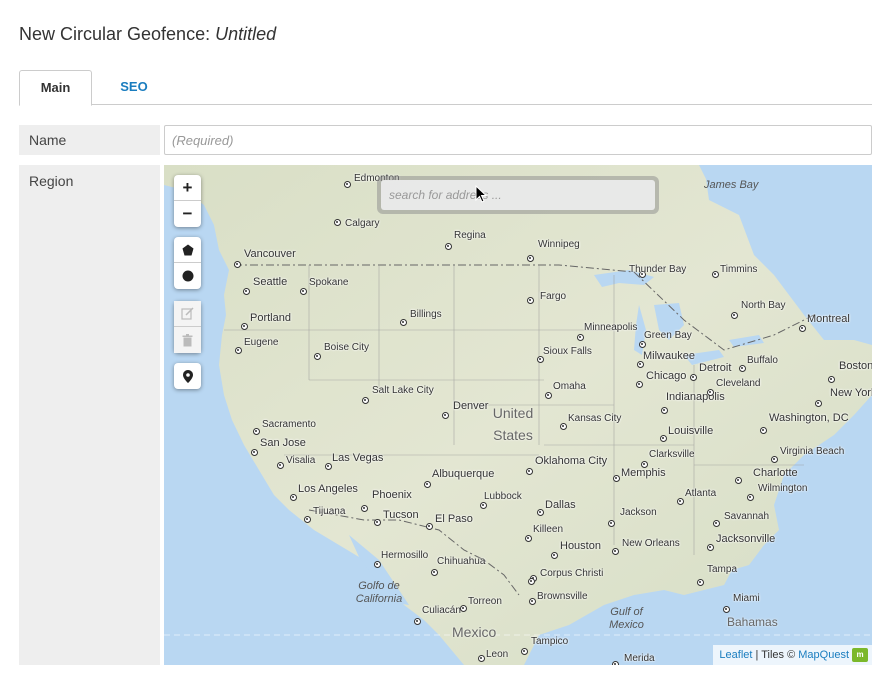 The image size is (892, 694). Describe the element at coordinates (812, 451) in the screenshot. I see `city-label: Virginia Beach` at that location.